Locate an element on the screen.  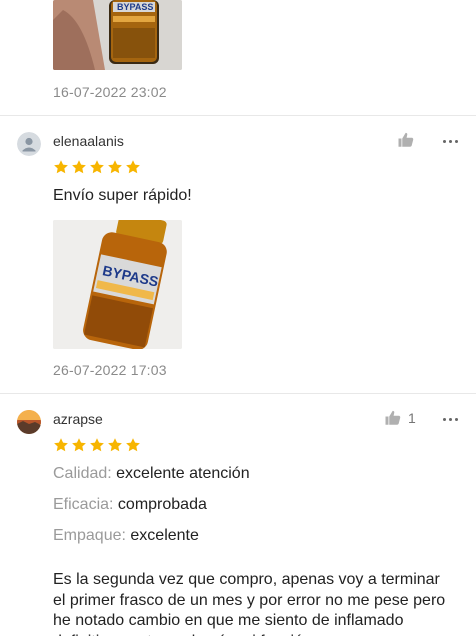
like-button is located at coordinates (406, 140).